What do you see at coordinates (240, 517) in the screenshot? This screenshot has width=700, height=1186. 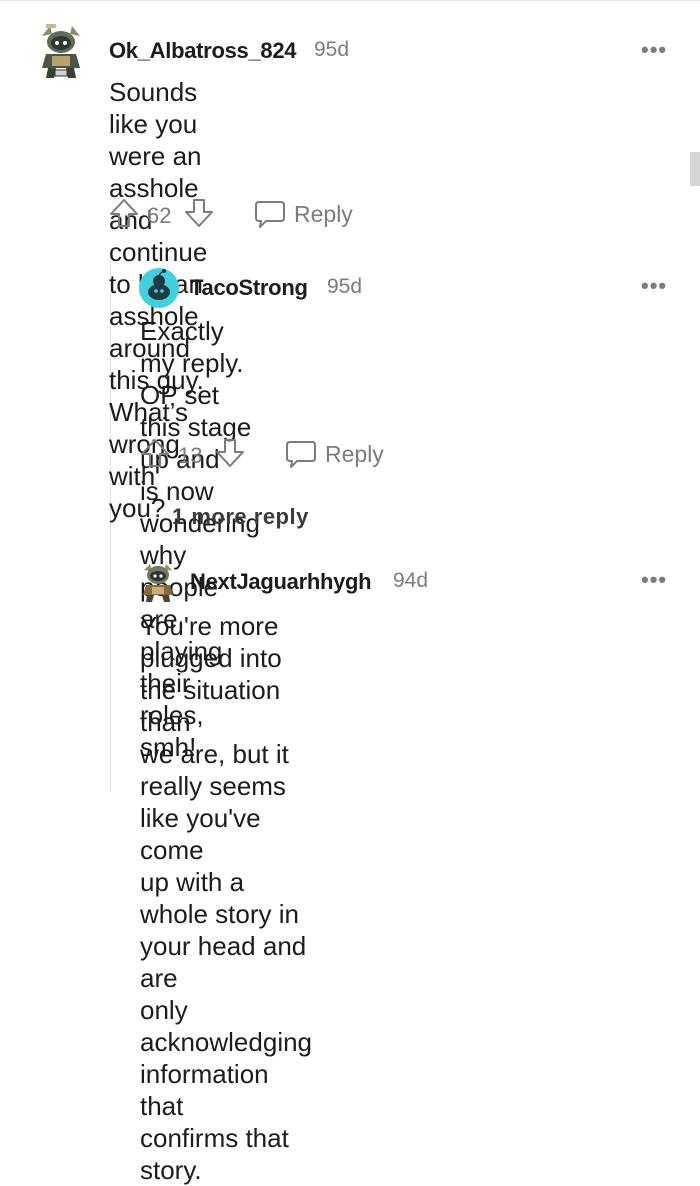 I see `more-replies-link: 1 more reply` at bounding box center [240, 517].